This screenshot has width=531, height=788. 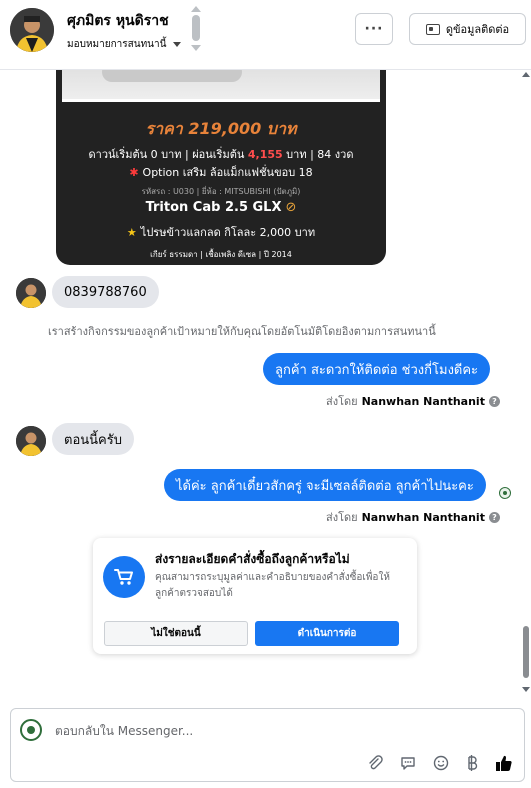 What do you see at coordinates (221, 128) in the screenshot?
I see `product-price: ราคา 219,000 บาท` at bounding box center [221, 128].